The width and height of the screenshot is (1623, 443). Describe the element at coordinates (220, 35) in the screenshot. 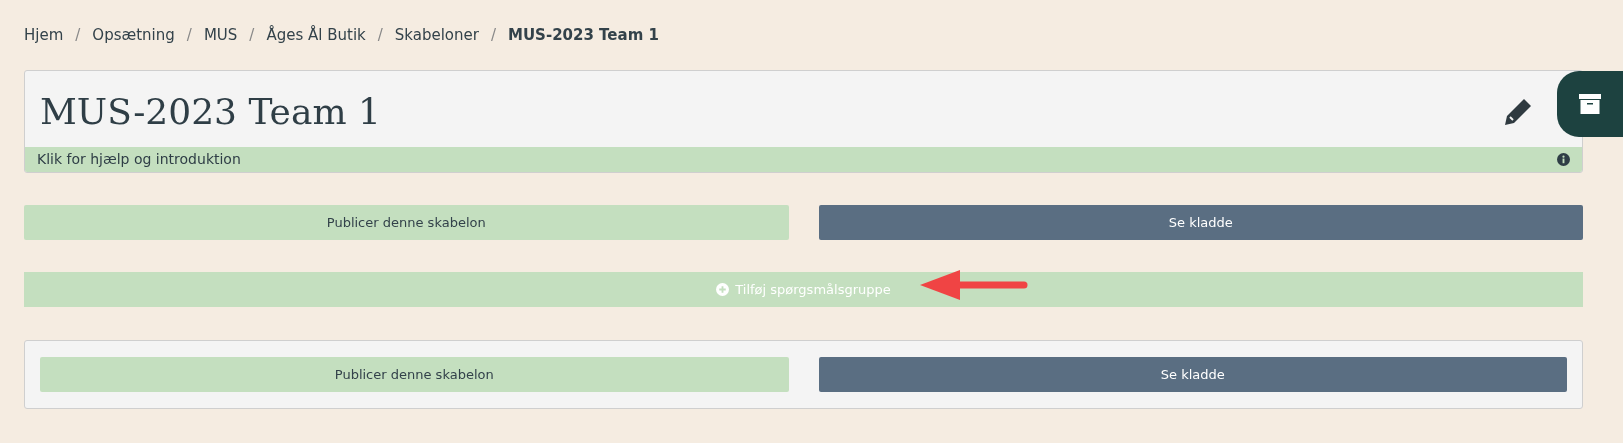

I see `breadcrumb-link: MUS` at that location.